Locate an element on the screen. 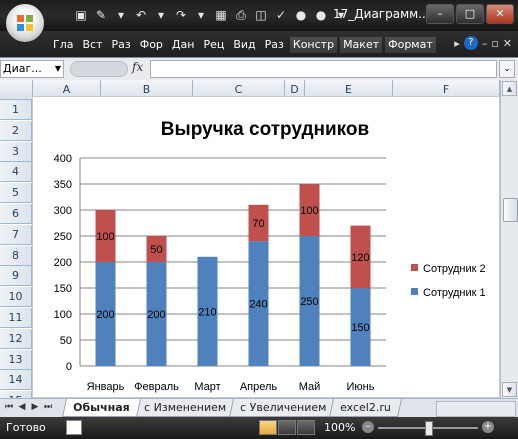 This screenshot has width=518, height=439. more-tabs-icon: ▸ is located at coordinates (457, 43).